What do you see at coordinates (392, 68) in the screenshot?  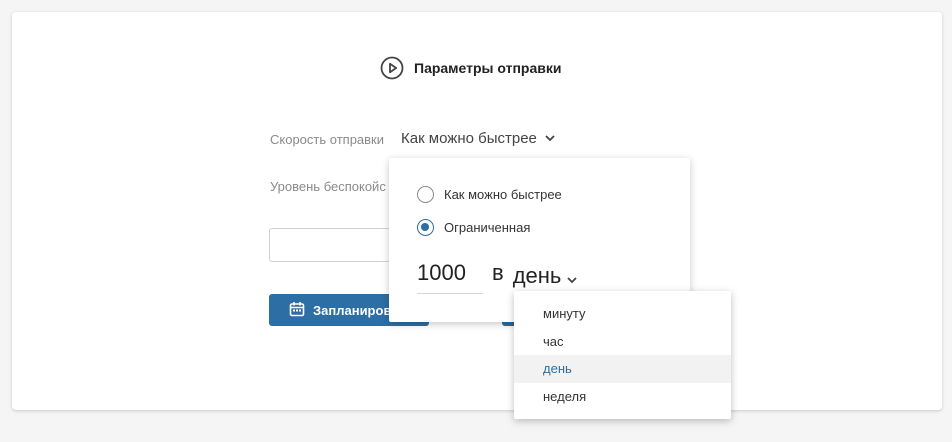 I see `play-circle-icon` at bounding box center [392, 68].